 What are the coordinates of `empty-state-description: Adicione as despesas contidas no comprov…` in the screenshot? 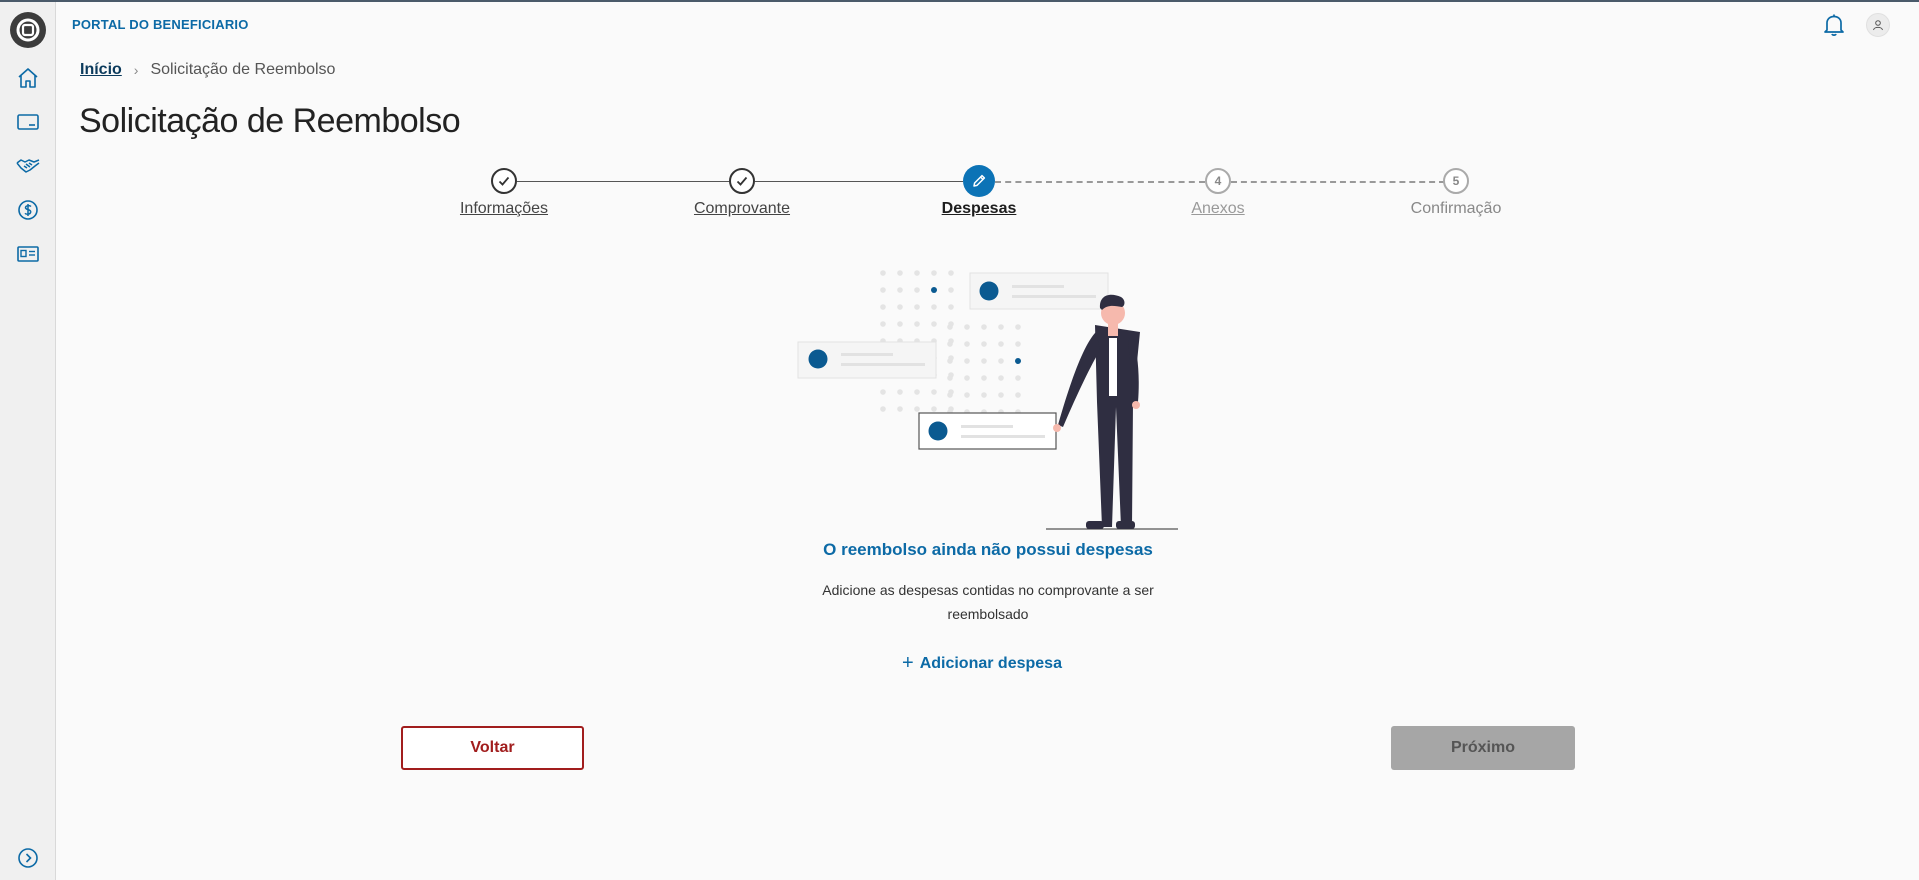 It's located at (988, 602).